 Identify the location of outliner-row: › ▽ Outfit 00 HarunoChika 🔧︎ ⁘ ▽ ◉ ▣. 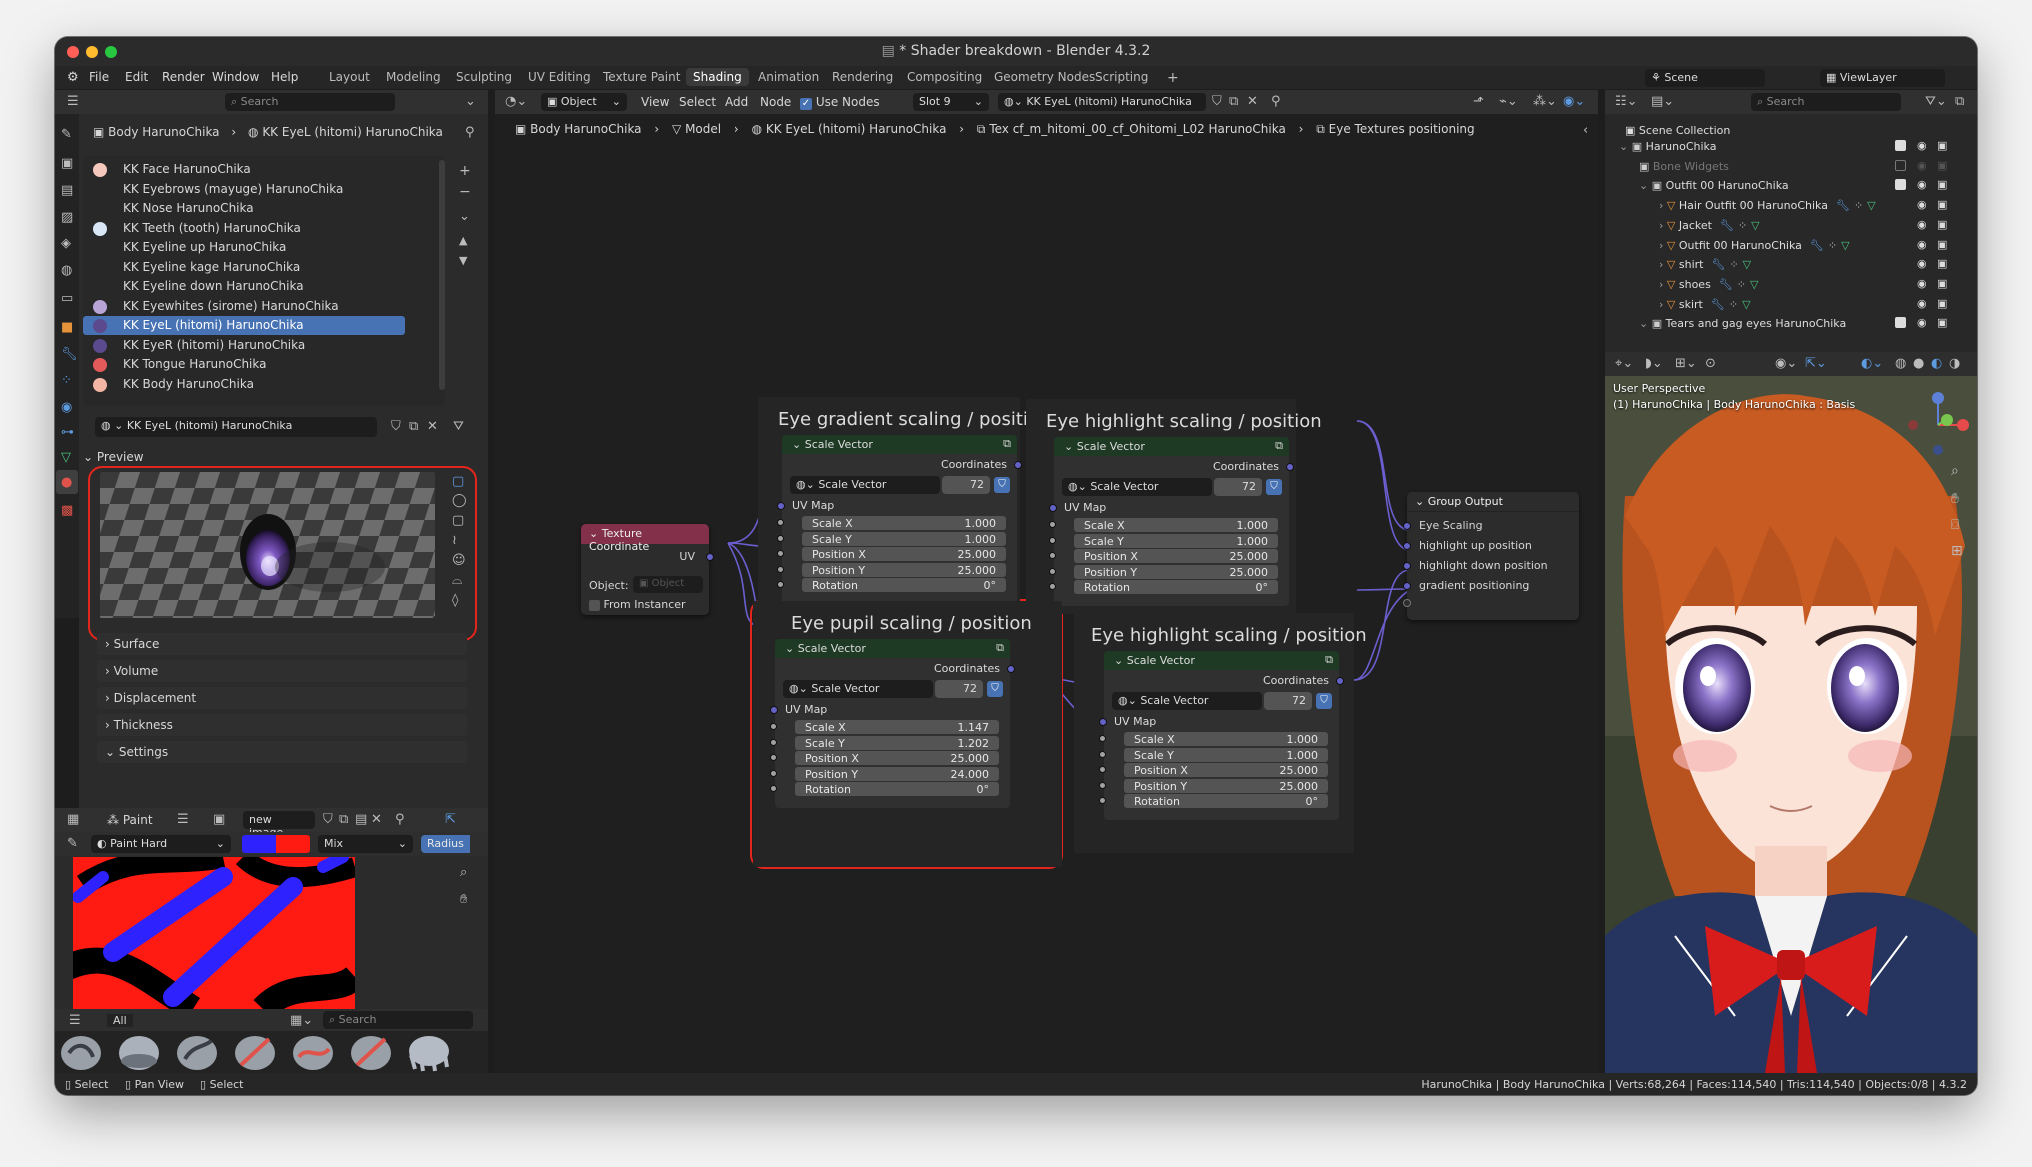
(1803, 245).